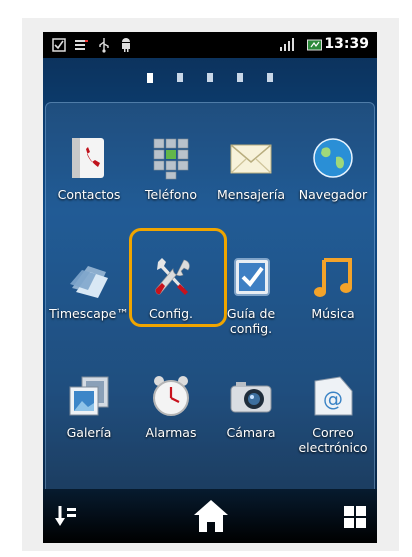  I want to click on globe-icon, so click(333, 158).